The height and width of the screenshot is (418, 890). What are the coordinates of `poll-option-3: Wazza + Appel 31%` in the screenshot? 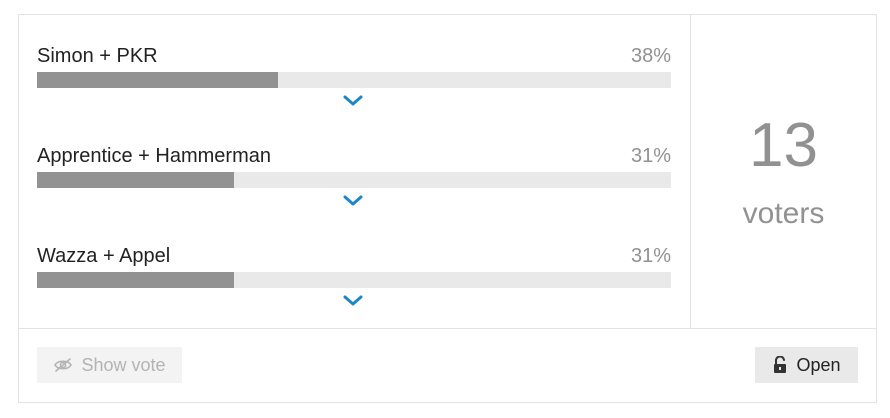 It's located at (354, 267).